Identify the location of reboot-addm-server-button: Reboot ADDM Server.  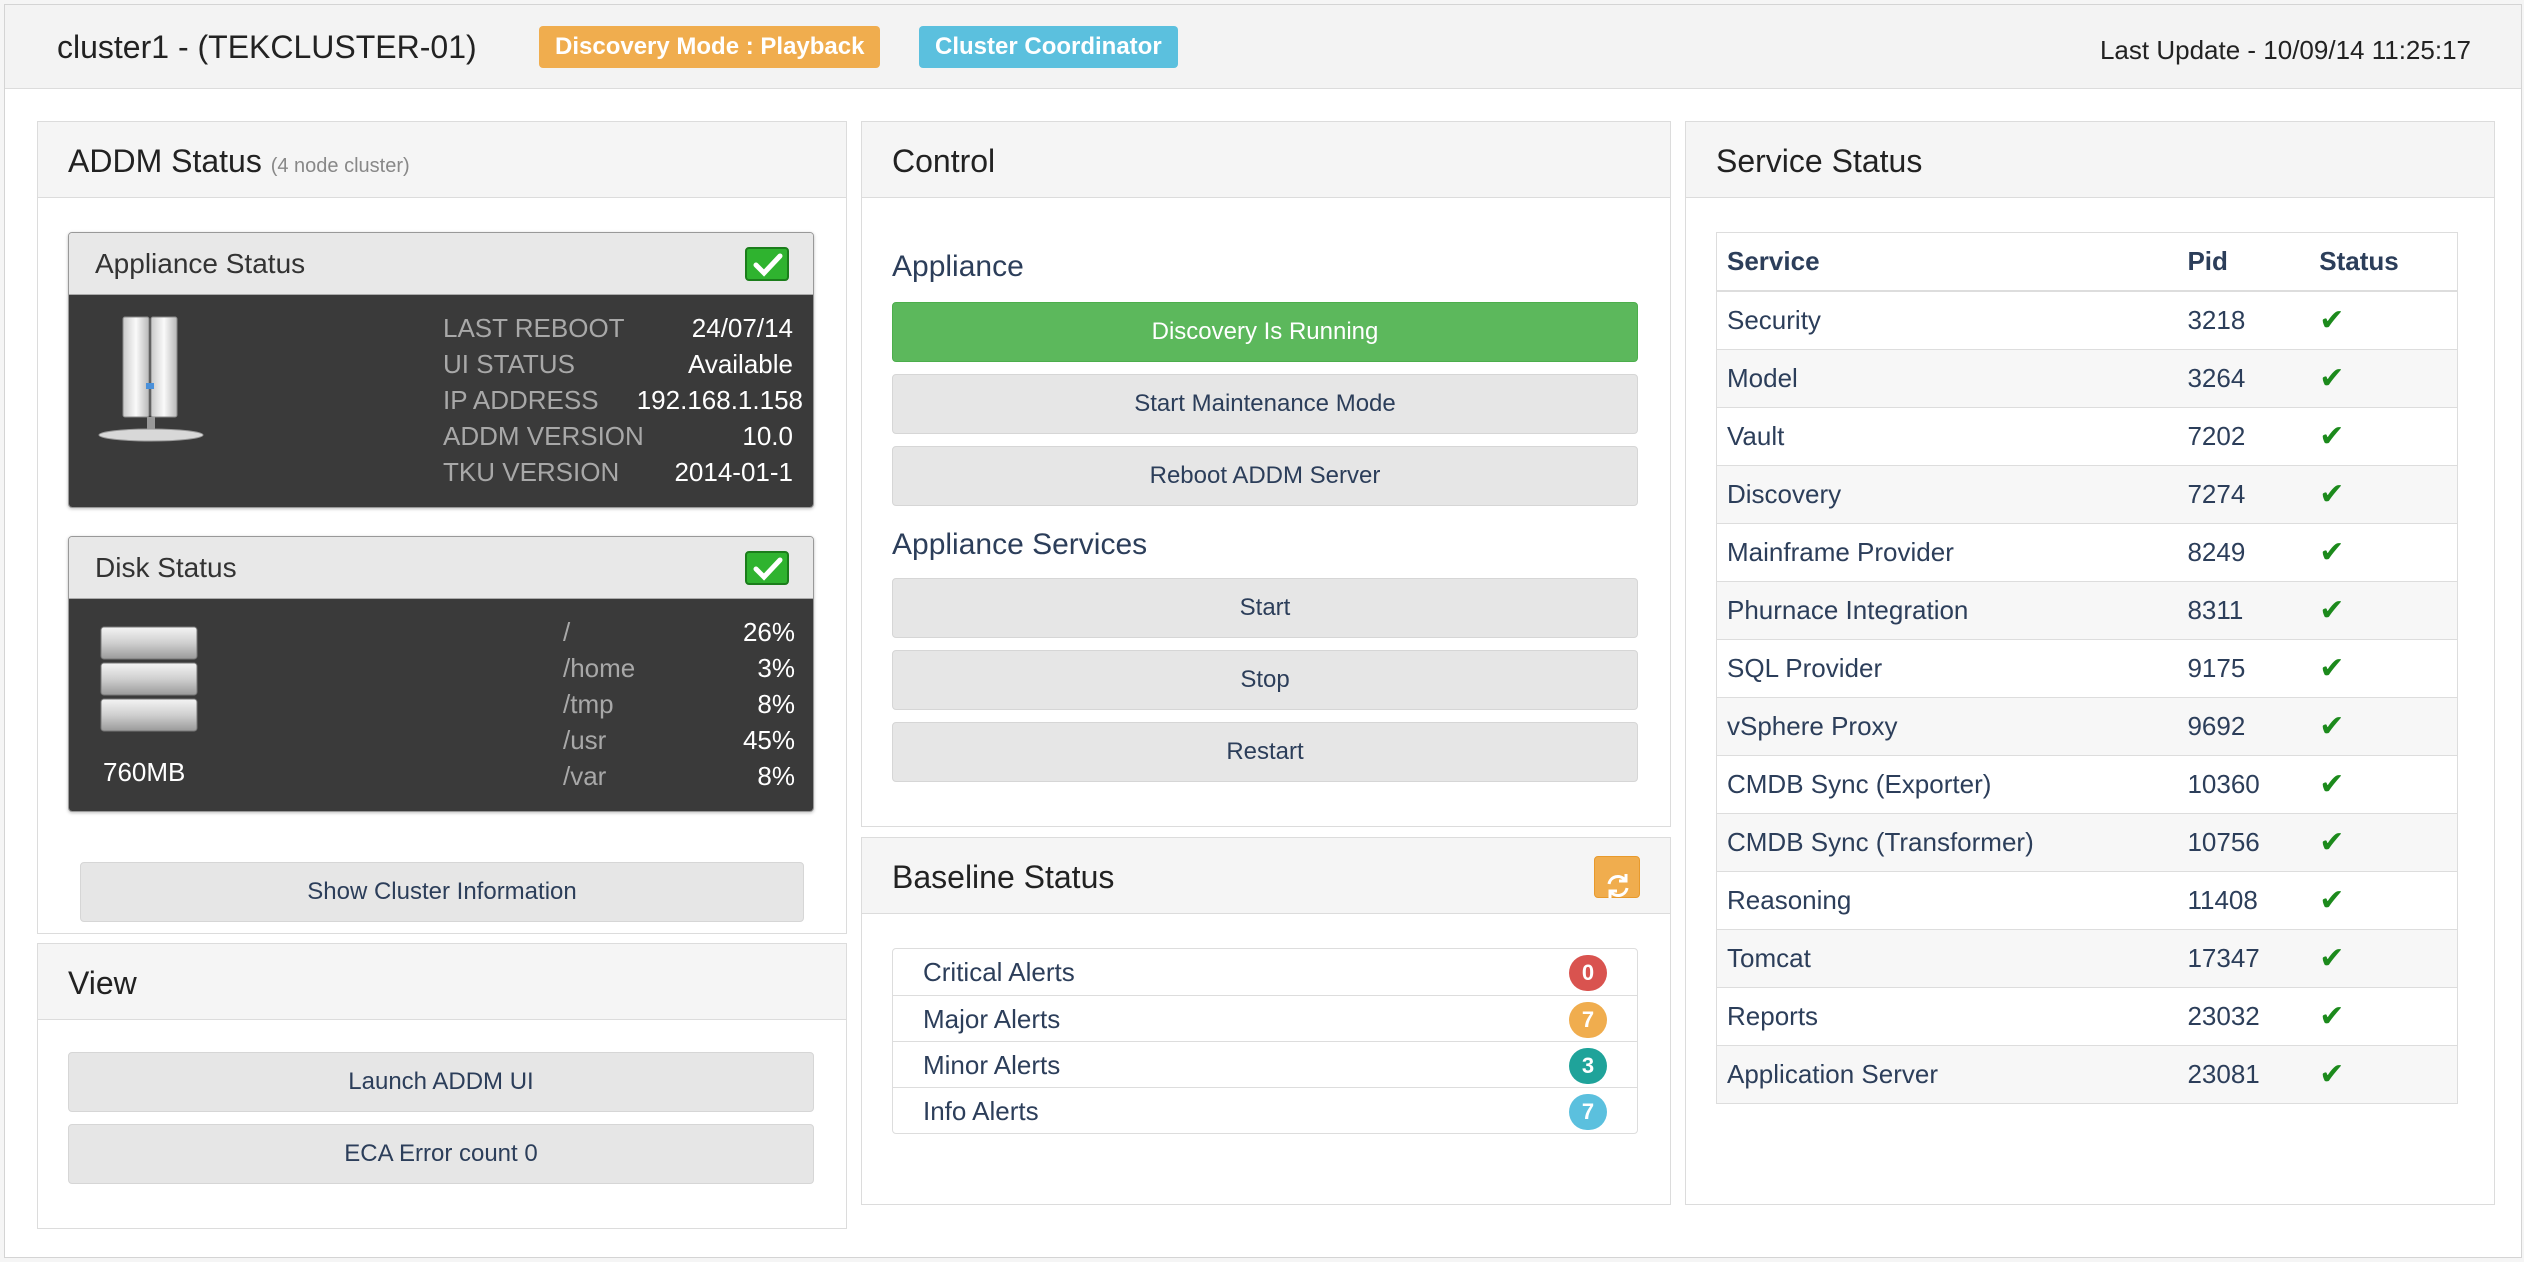
(1265, 476).